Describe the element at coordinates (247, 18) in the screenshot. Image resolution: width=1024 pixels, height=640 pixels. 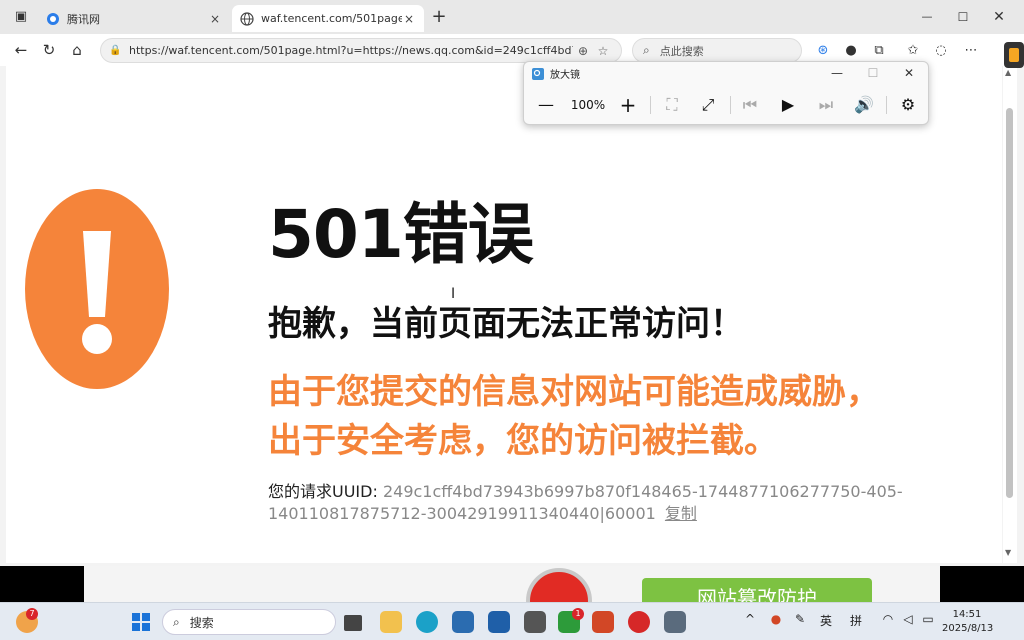
I see `globe-icon` at that location.